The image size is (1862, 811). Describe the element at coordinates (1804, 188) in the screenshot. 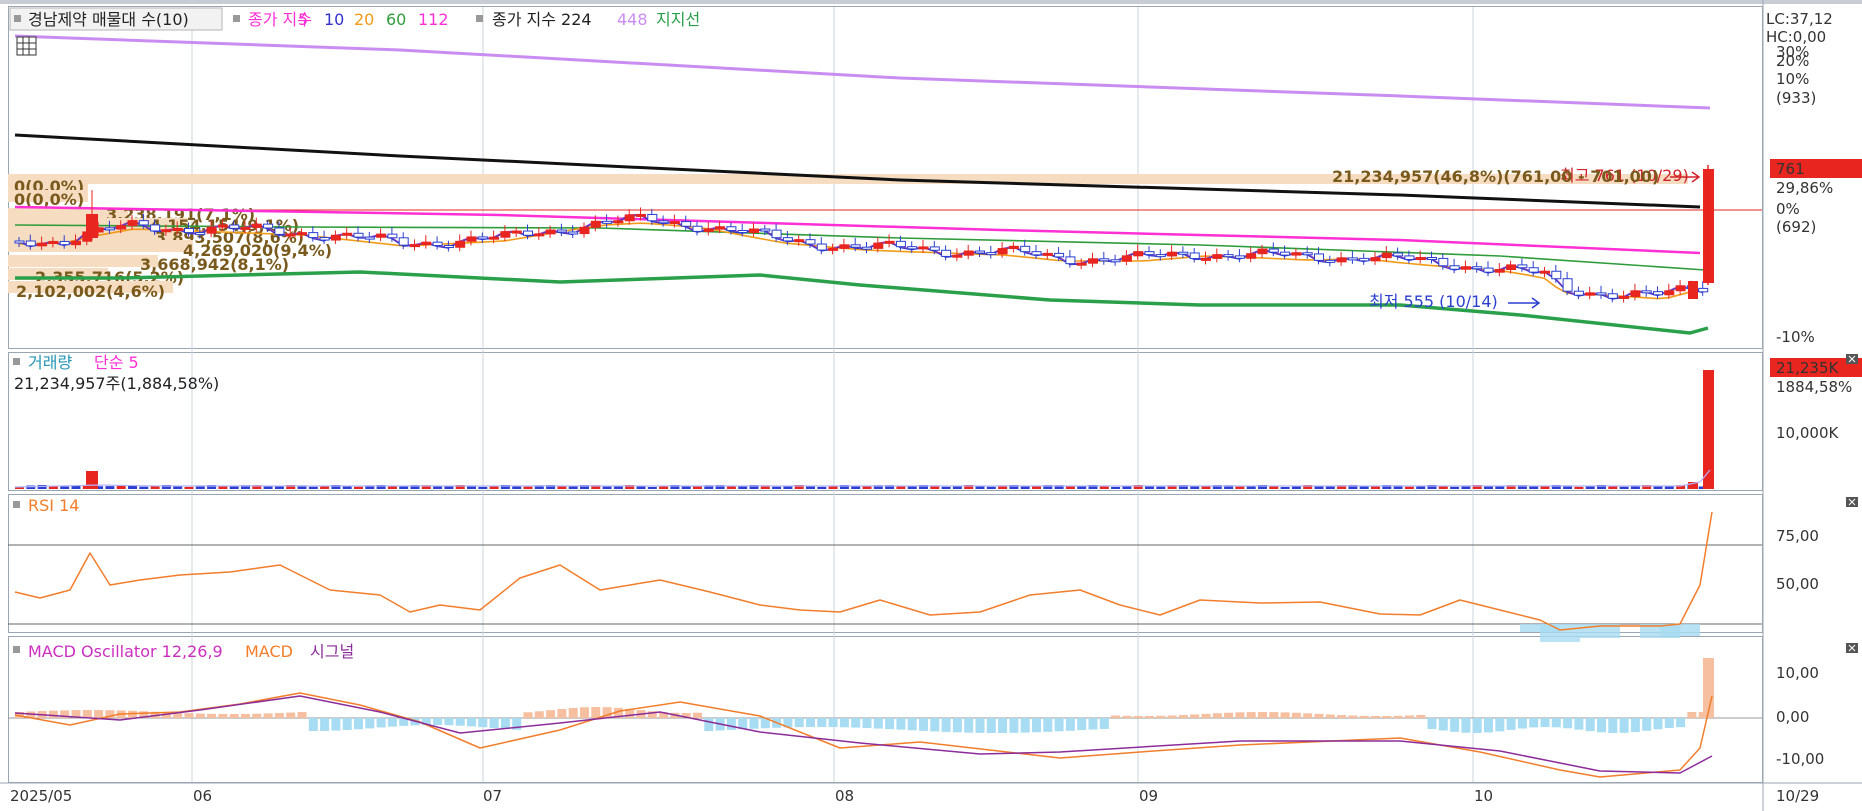

I see `last-change: 29,86%` at that location.